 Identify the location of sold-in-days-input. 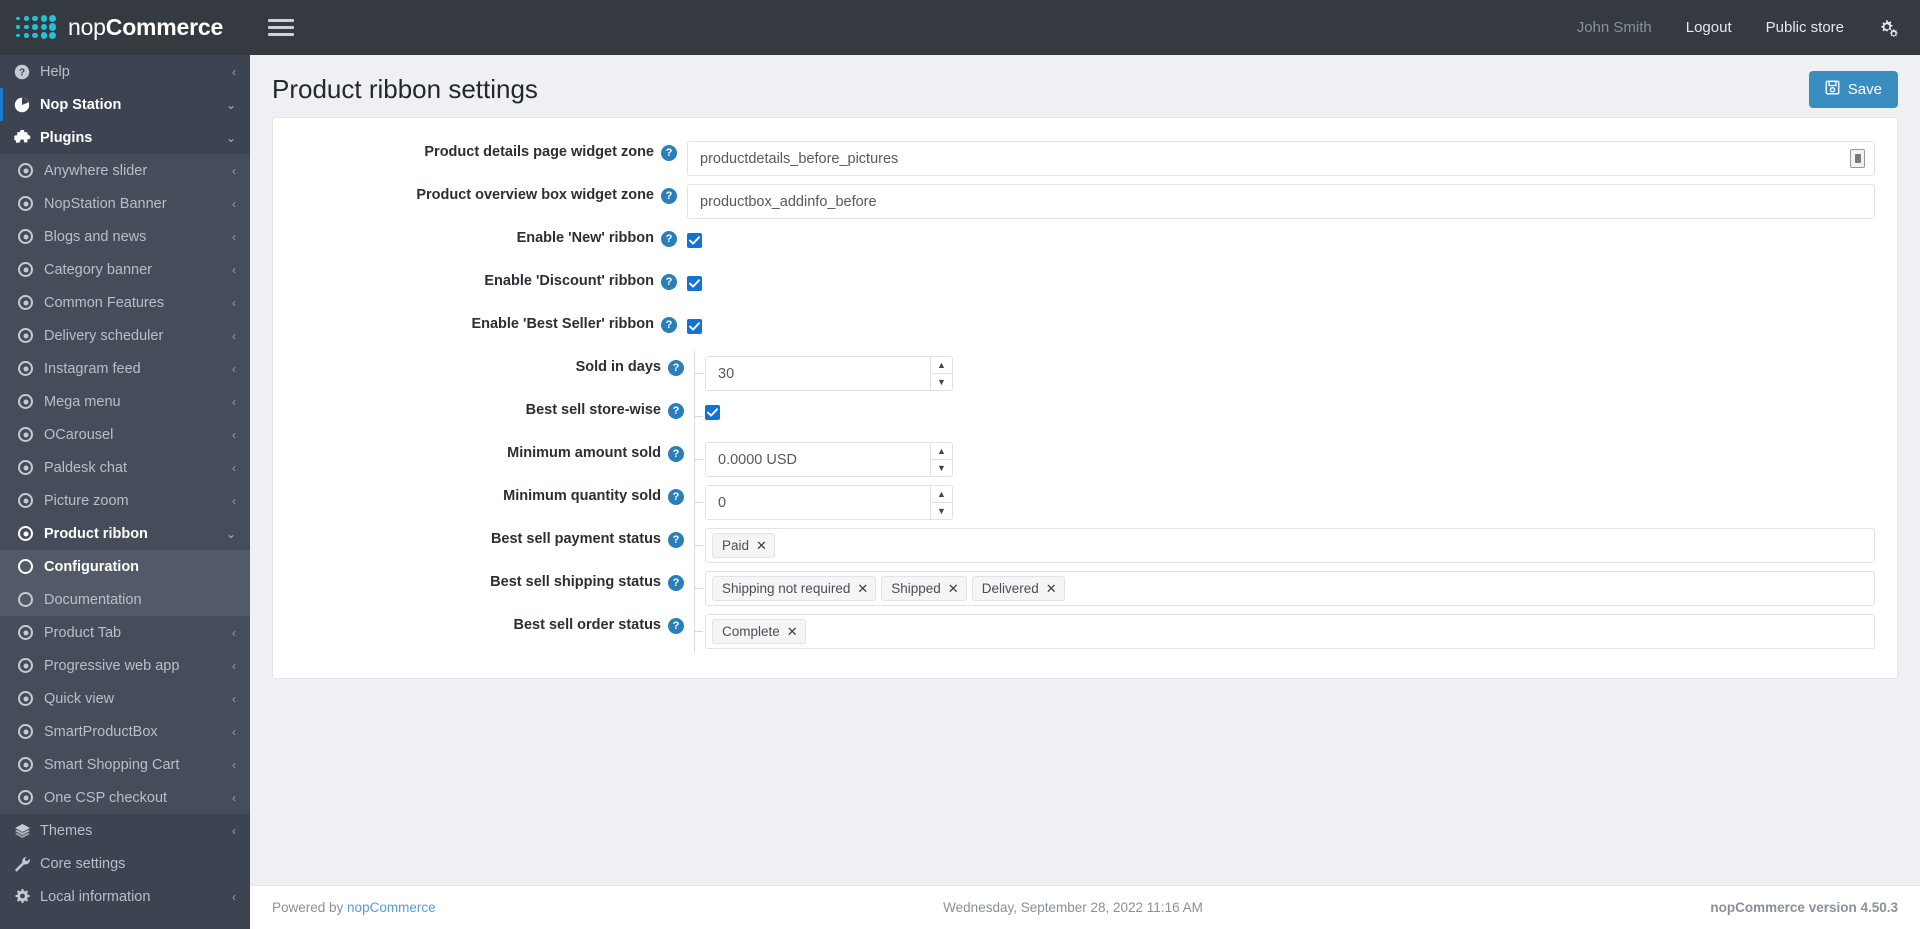
(818, 373).